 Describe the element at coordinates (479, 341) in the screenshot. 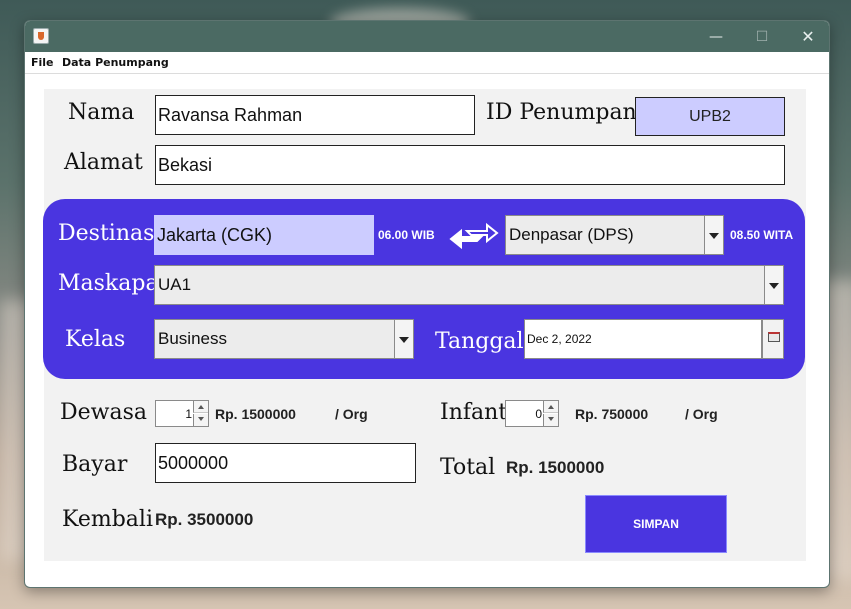

I see `tanggal-label: Tanggal` at that location.